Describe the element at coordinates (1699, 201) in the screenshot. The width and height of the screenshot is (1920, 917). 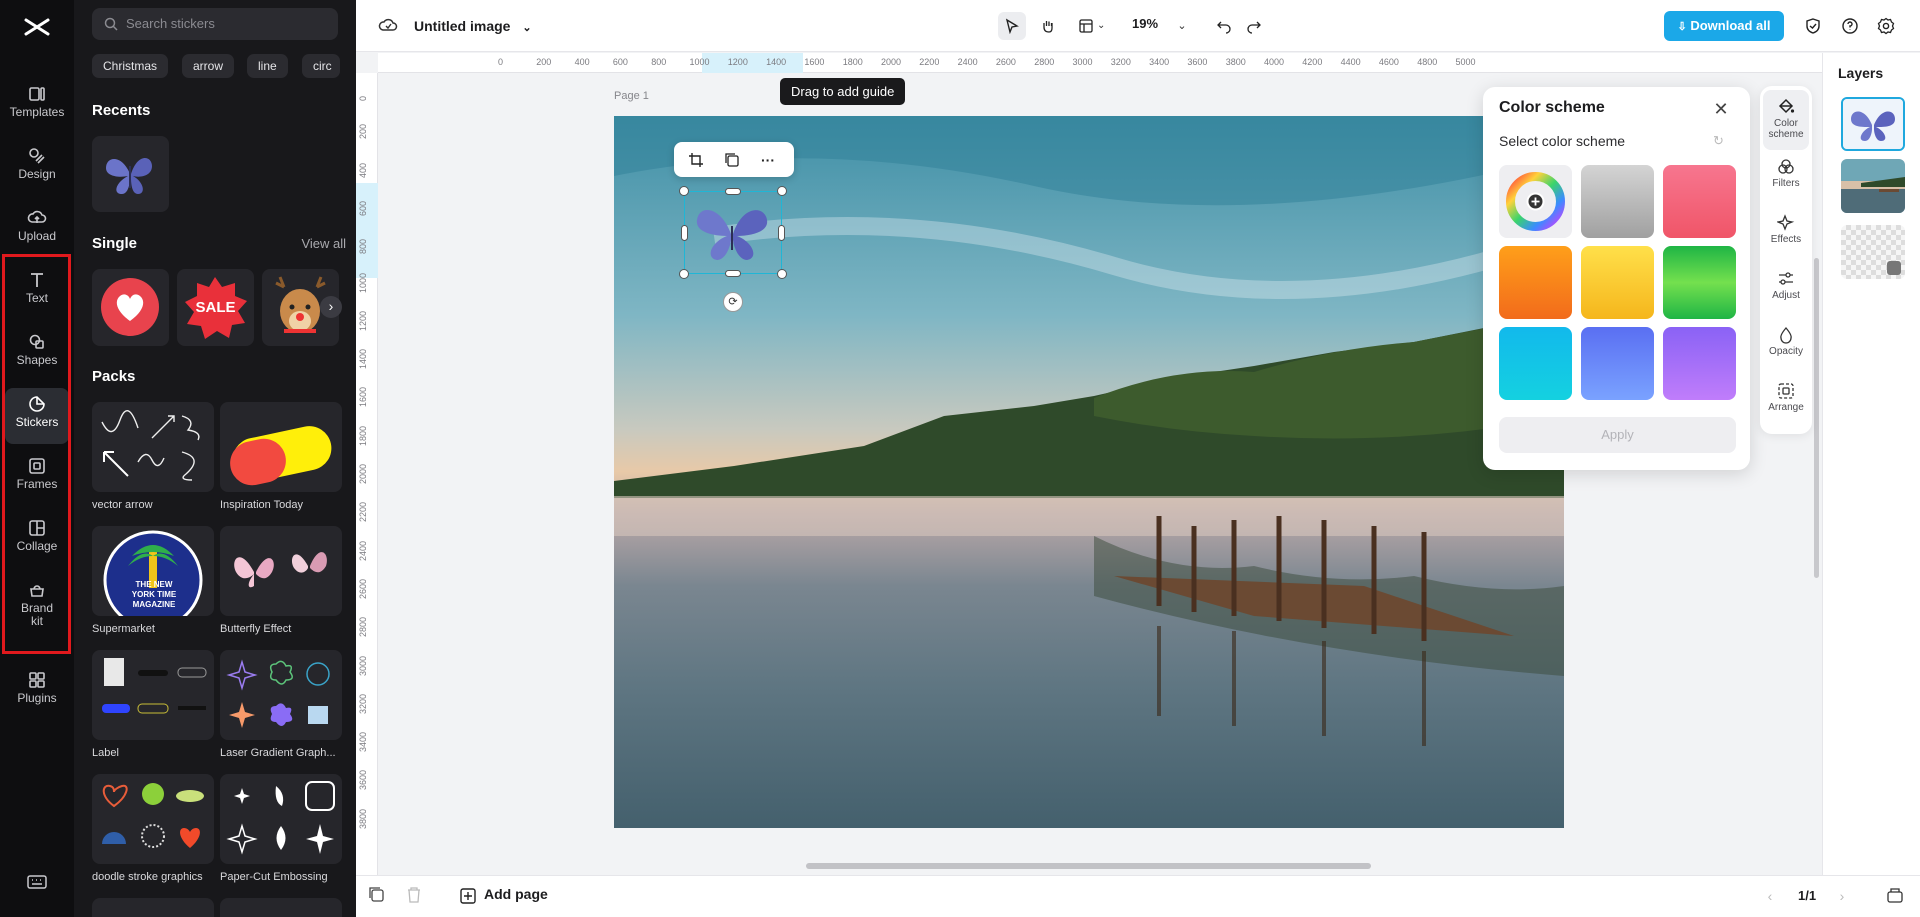
I see `swatch-pink` at that location.